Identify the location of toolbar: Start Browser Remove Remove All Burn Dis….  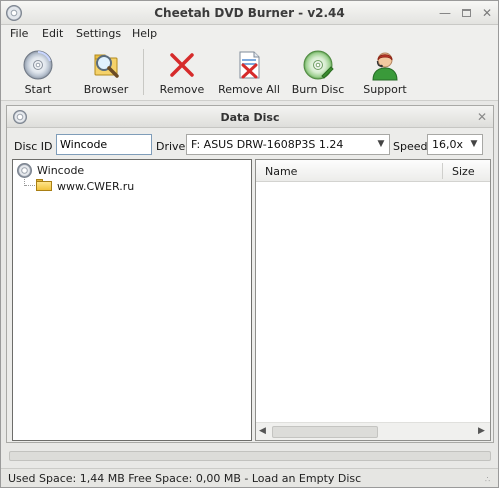
(249, 72).